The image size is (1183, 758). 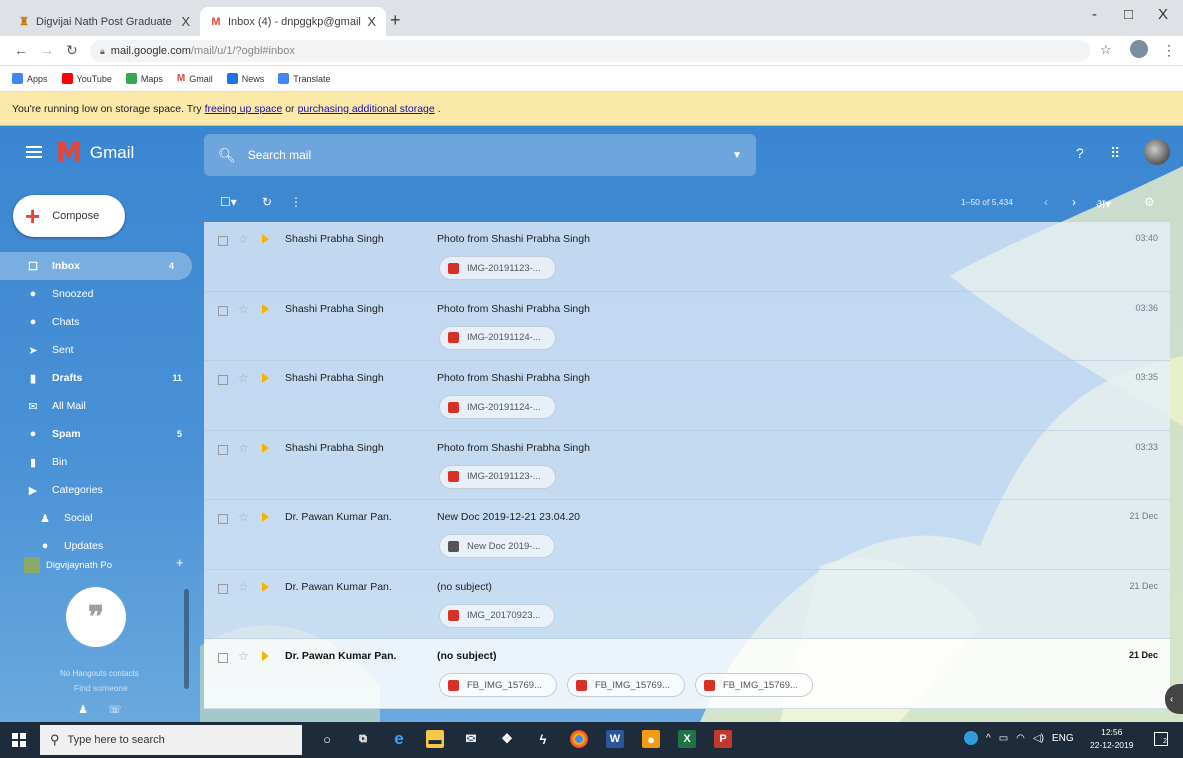 What do you see at coordinates (737, 155) in the screenshot?
I see `search-options-icon: ▼` at bounding box center [737, 155].